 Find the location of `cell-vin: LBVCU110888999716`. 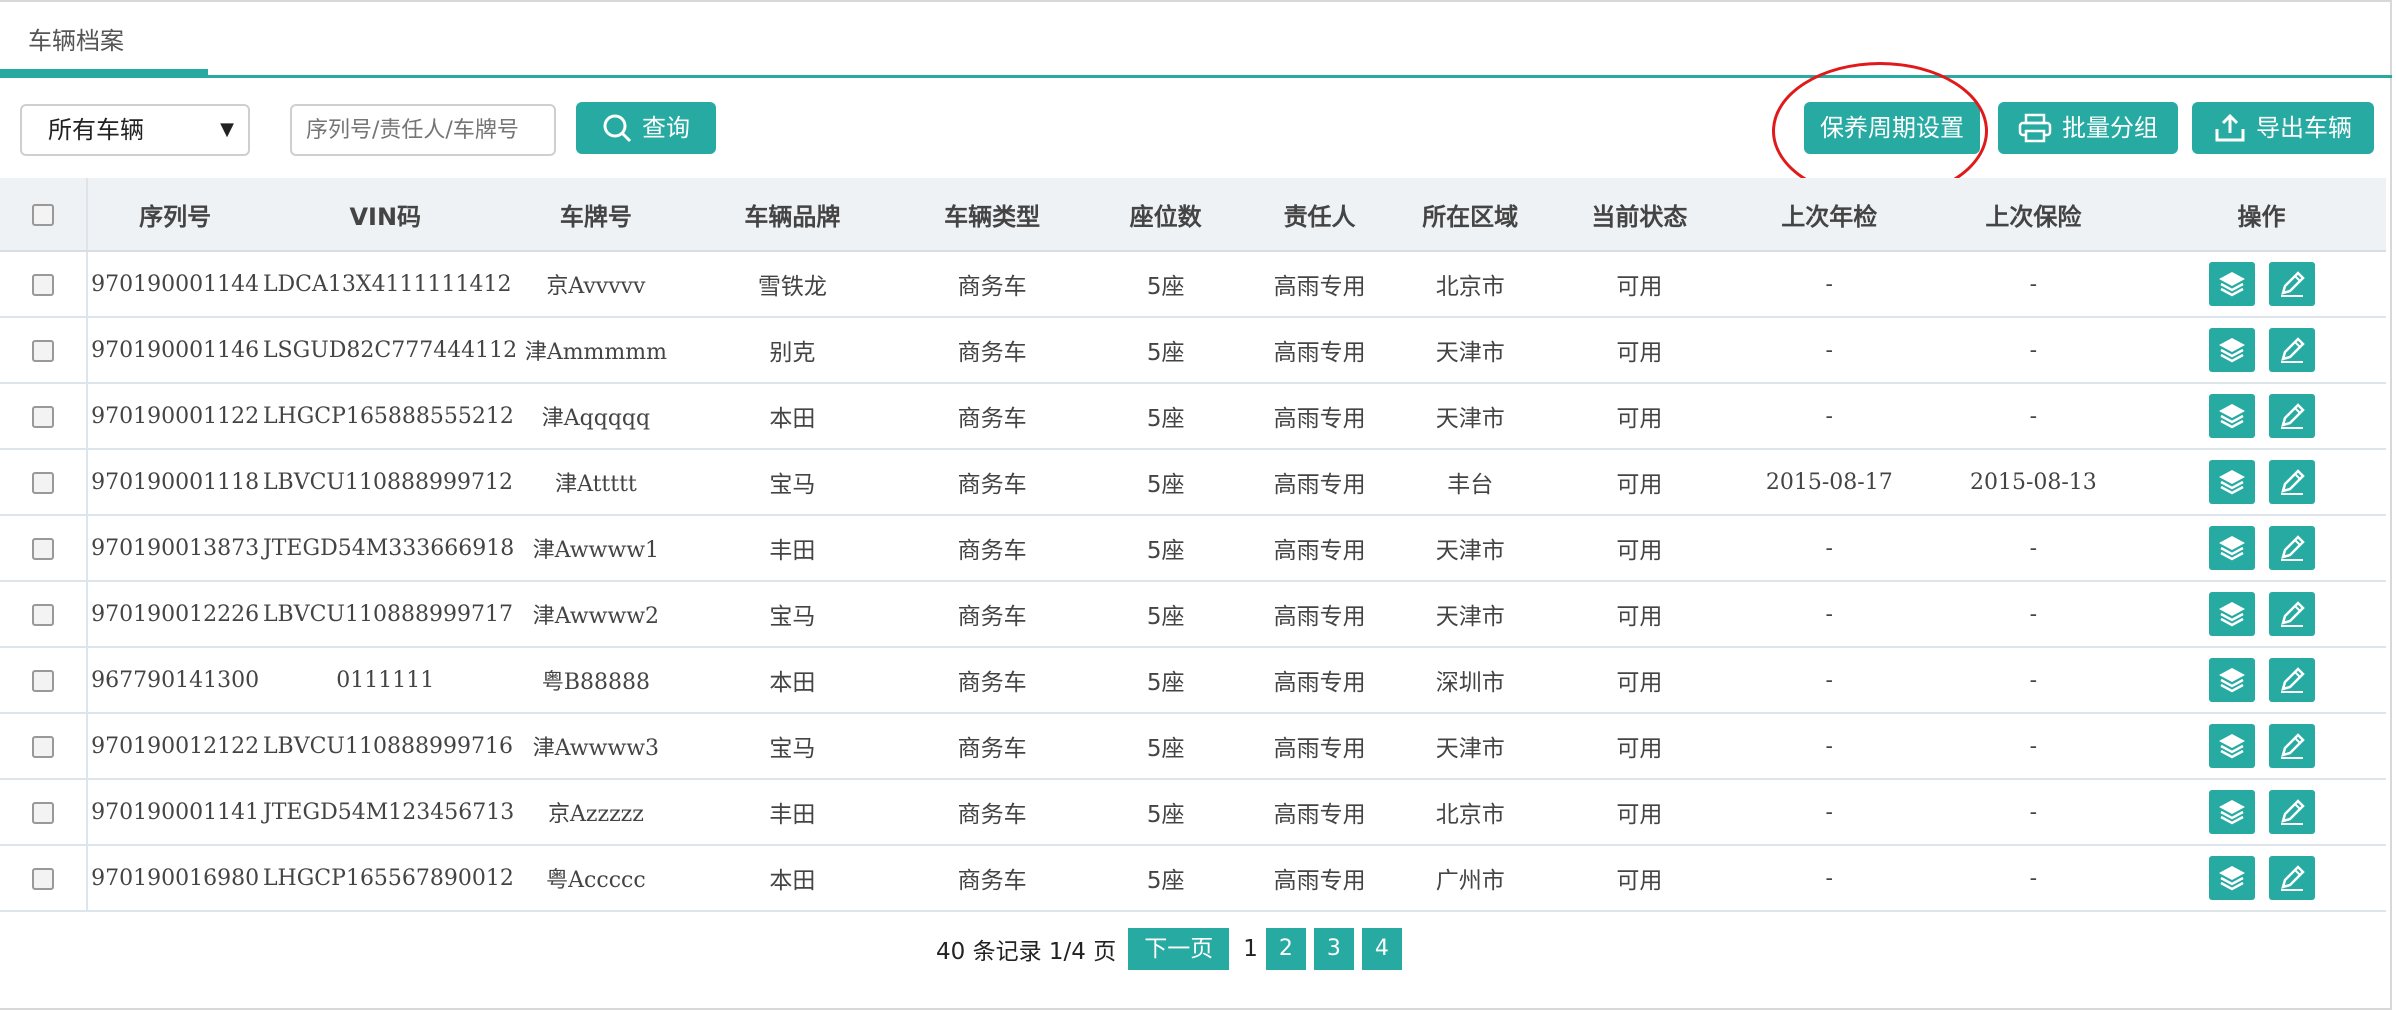

cell-vin: LBVCU110888999716 is located at coordinates (387, 746).